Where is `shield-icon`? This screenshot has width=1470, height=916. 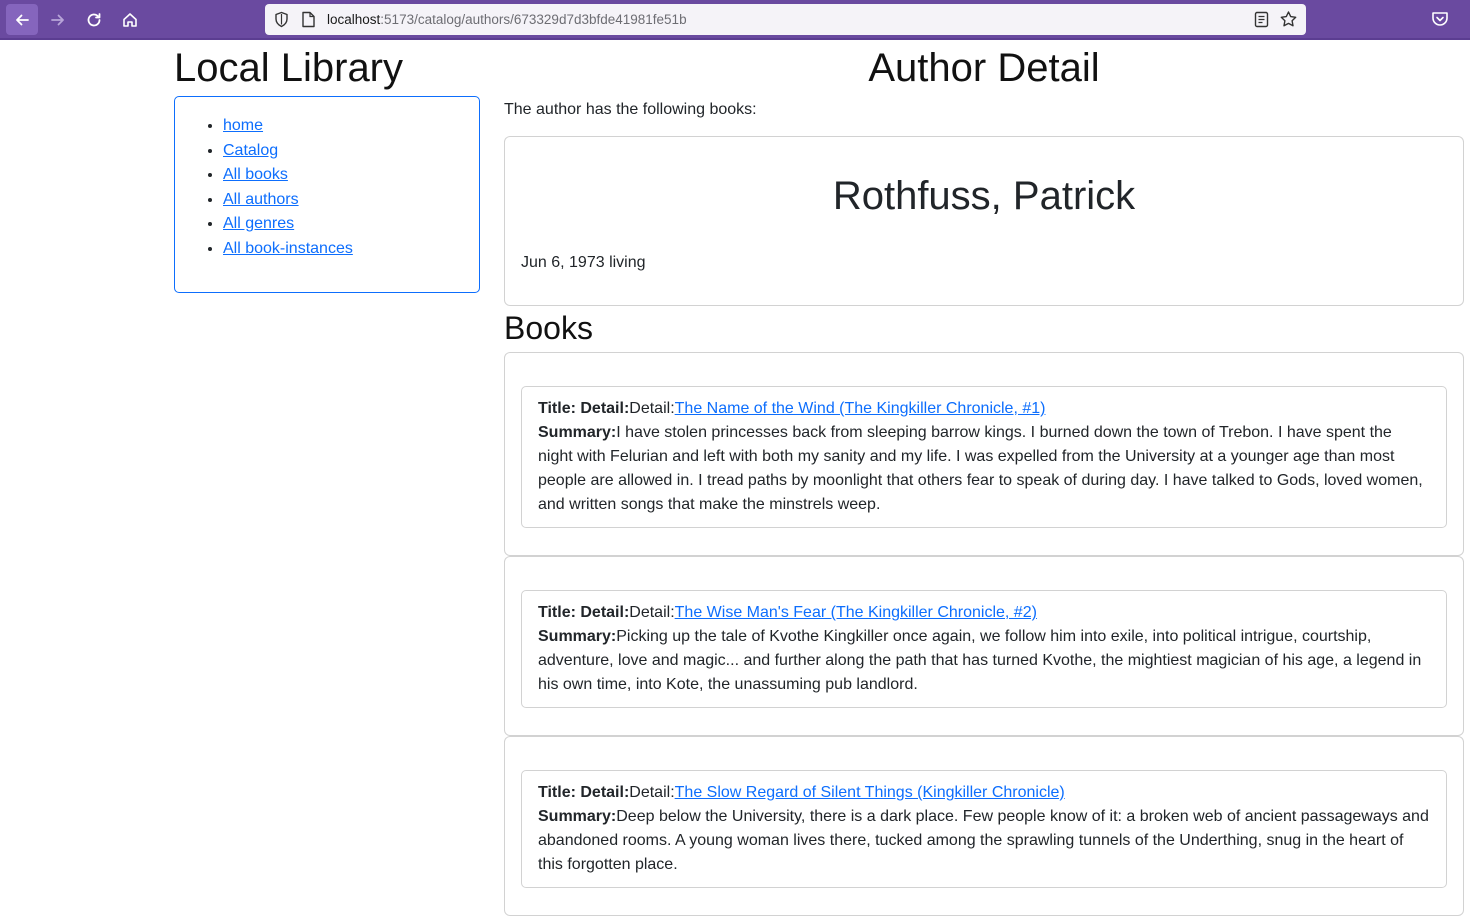 shield-icon is located at coordinates (281, 19).